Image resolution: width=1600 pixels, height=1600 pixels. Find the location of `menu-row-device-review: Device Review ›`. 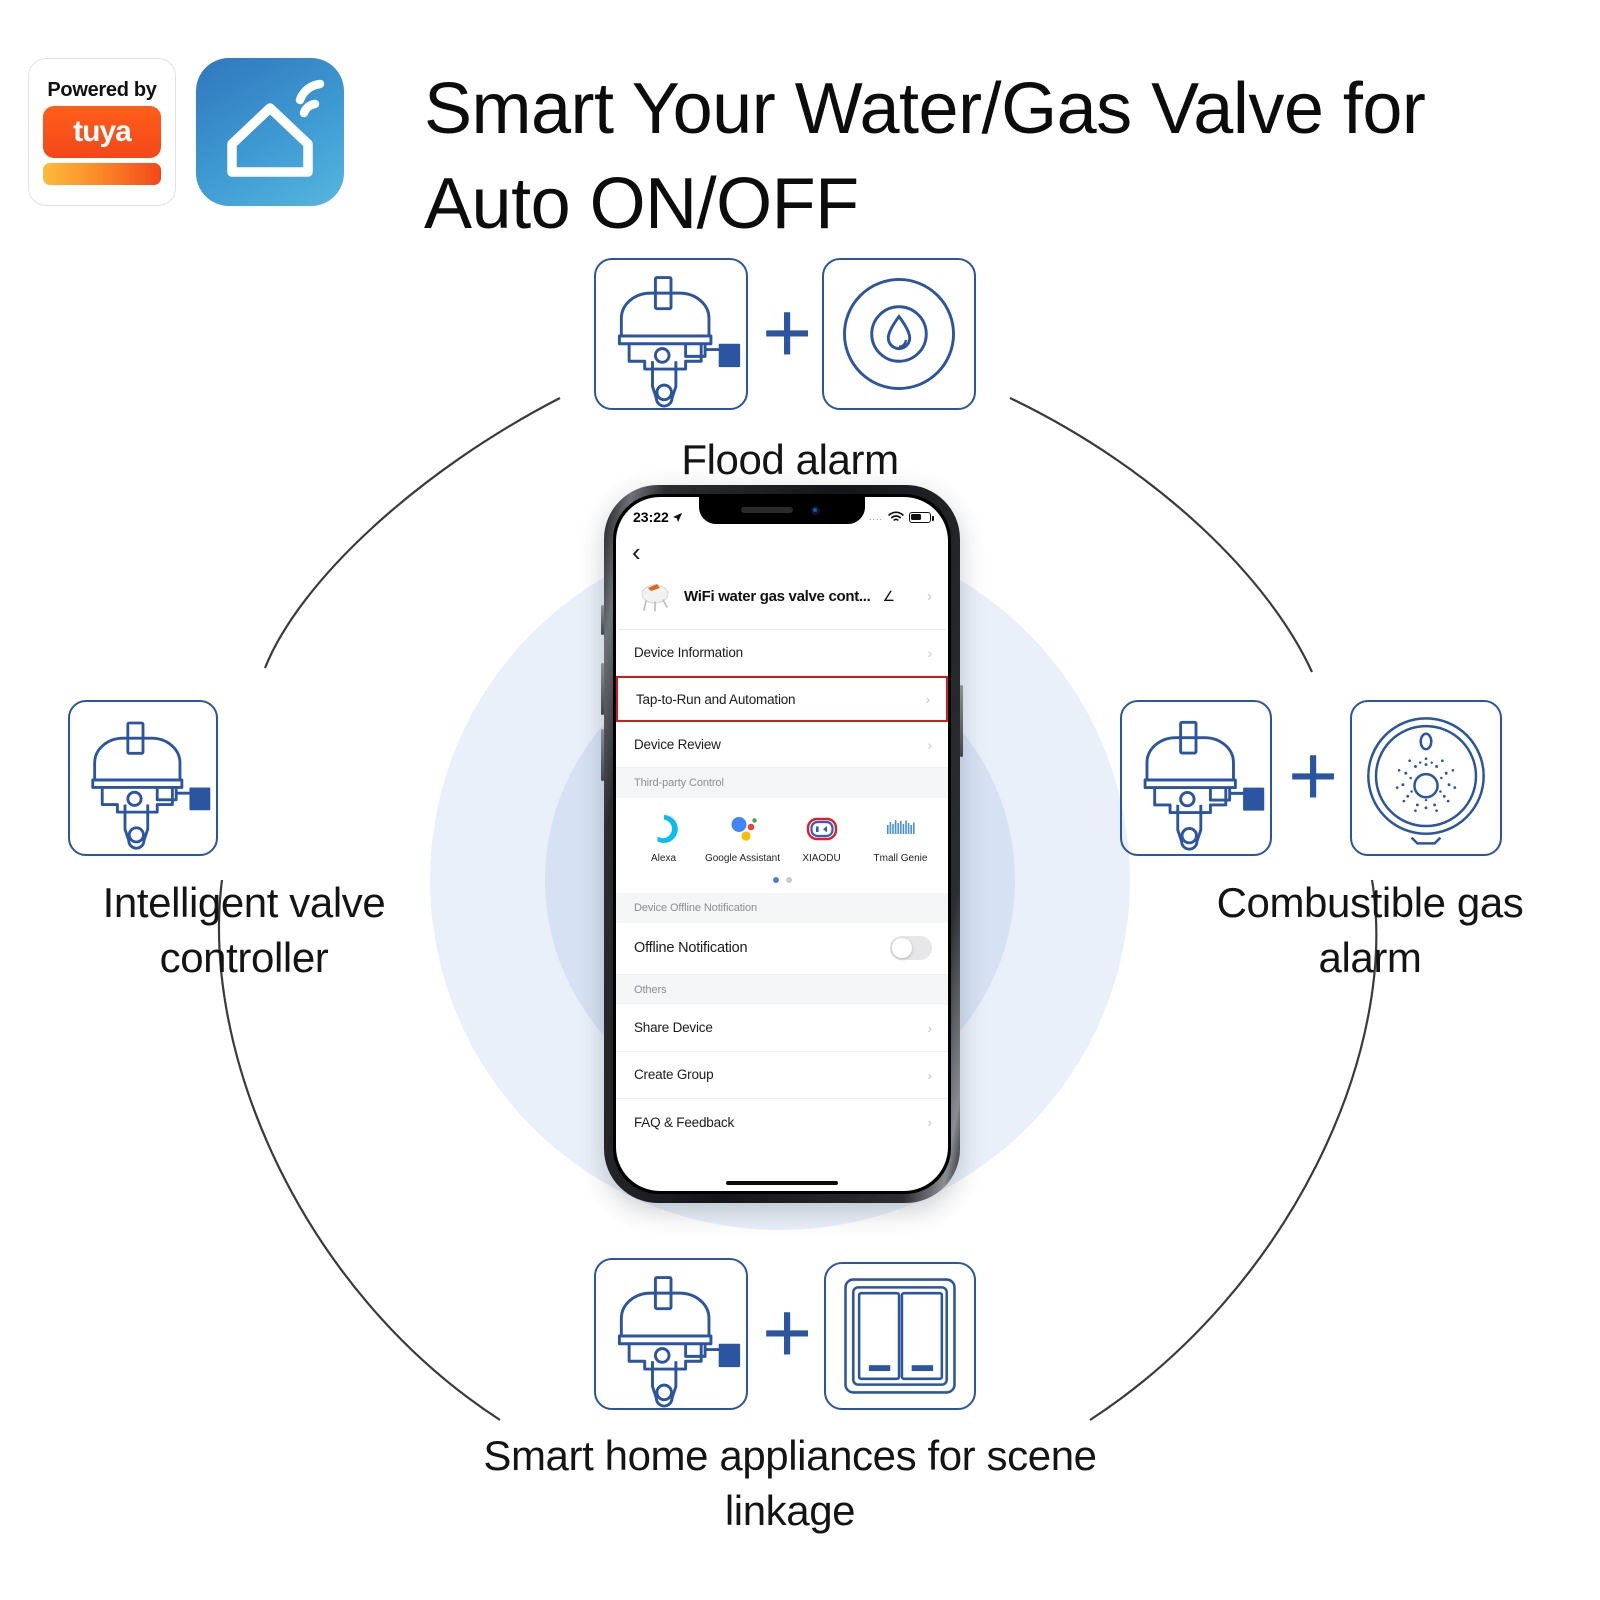

menu-row-device-review: Device Review › is located at coordinates (782, 745).